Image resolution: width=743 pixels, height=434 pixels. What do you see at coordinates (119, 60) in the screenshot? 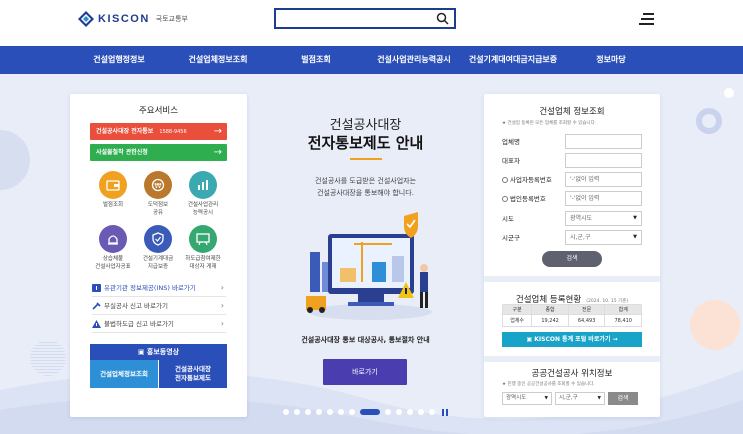
I see `nav-item: 건설업행정정보` at bounding box center [119, 60].